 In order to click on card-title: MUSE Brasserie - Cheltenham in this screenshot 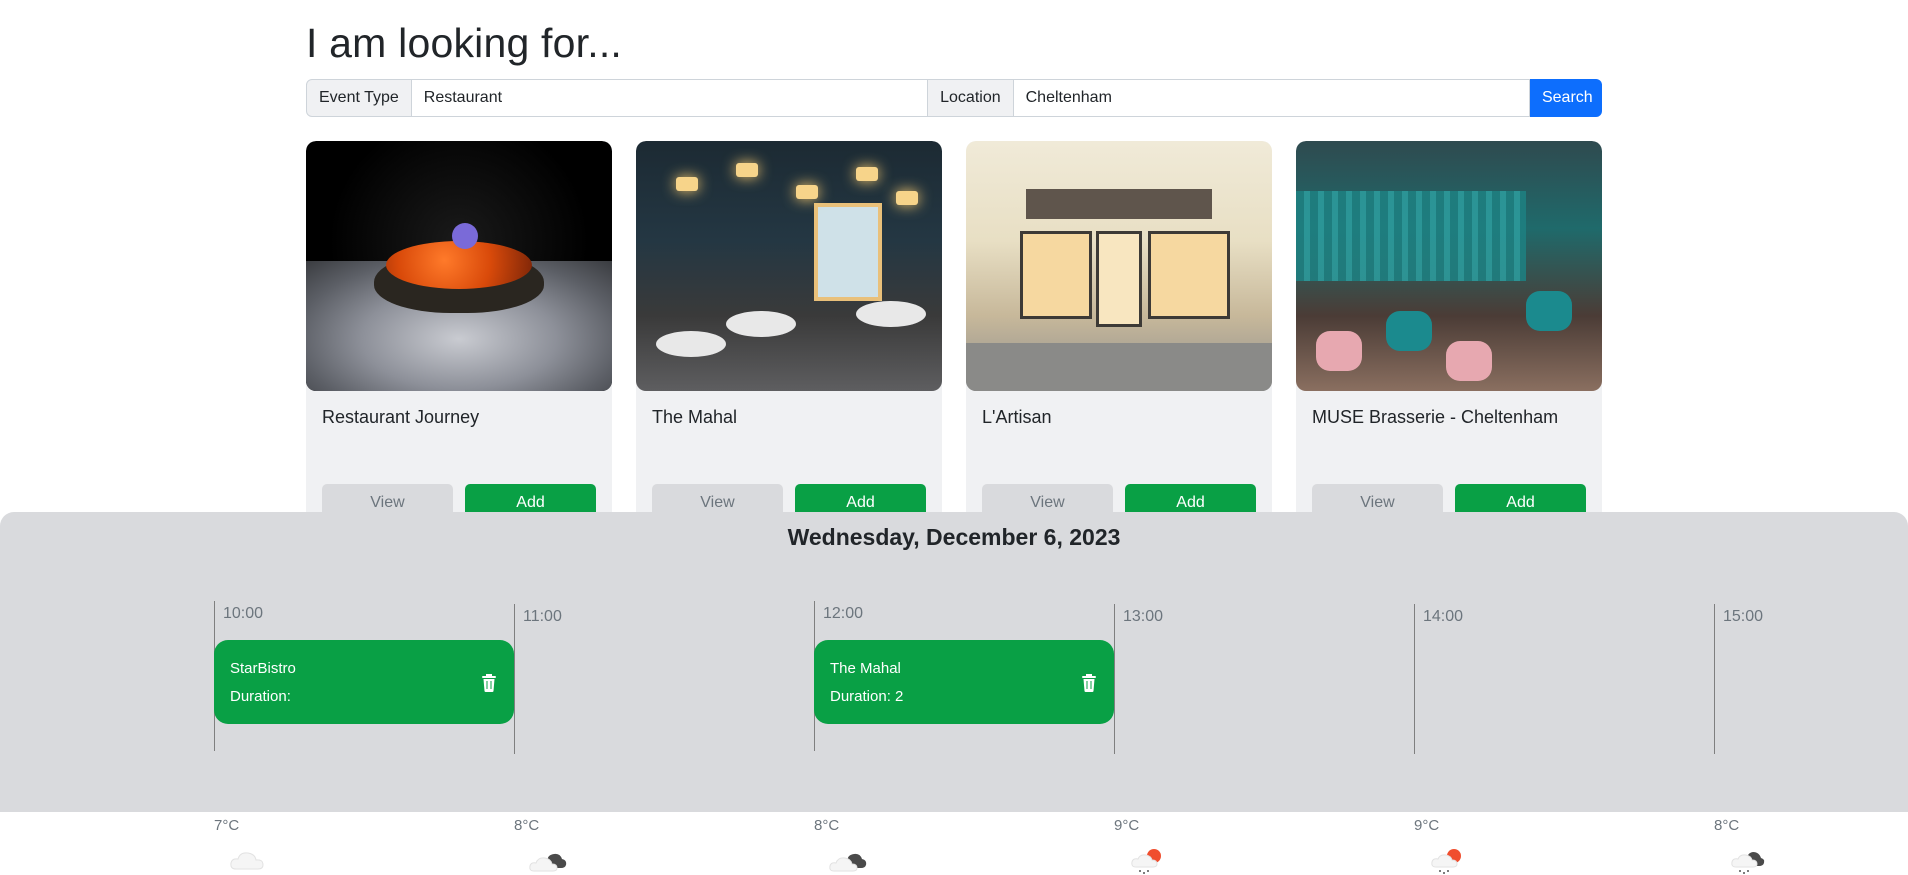, I will do `click(1435, 417)`.